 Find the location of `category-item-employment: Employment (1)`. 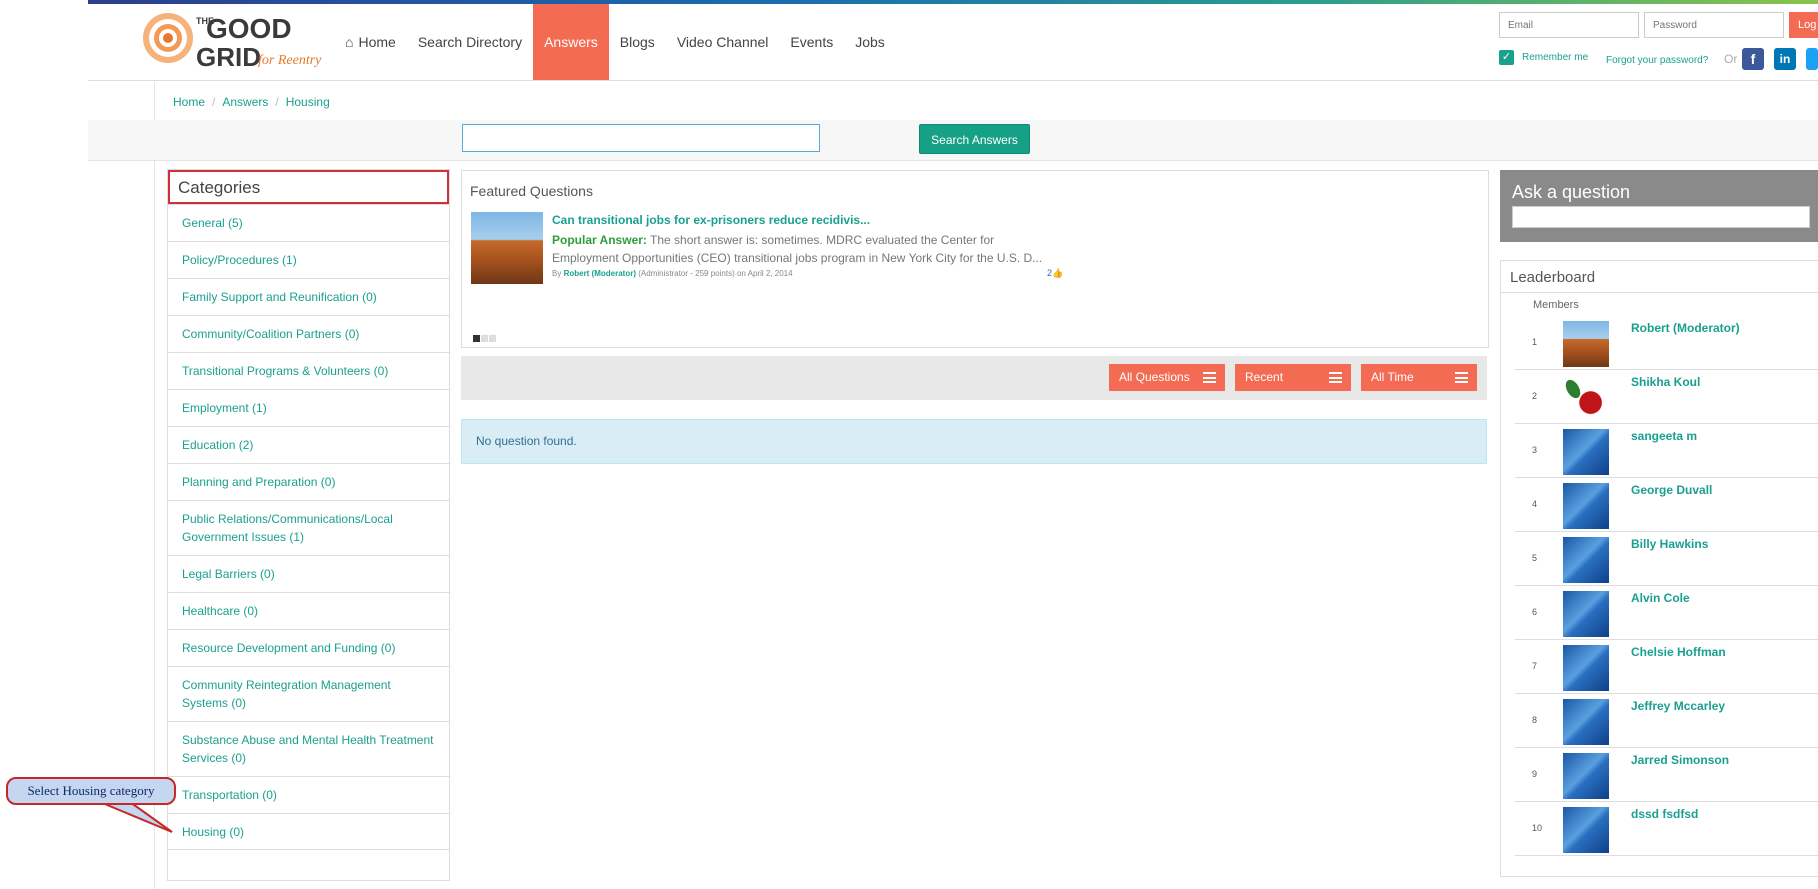

category-item-employment: Employment (1) is located at coordinates (308, 407).